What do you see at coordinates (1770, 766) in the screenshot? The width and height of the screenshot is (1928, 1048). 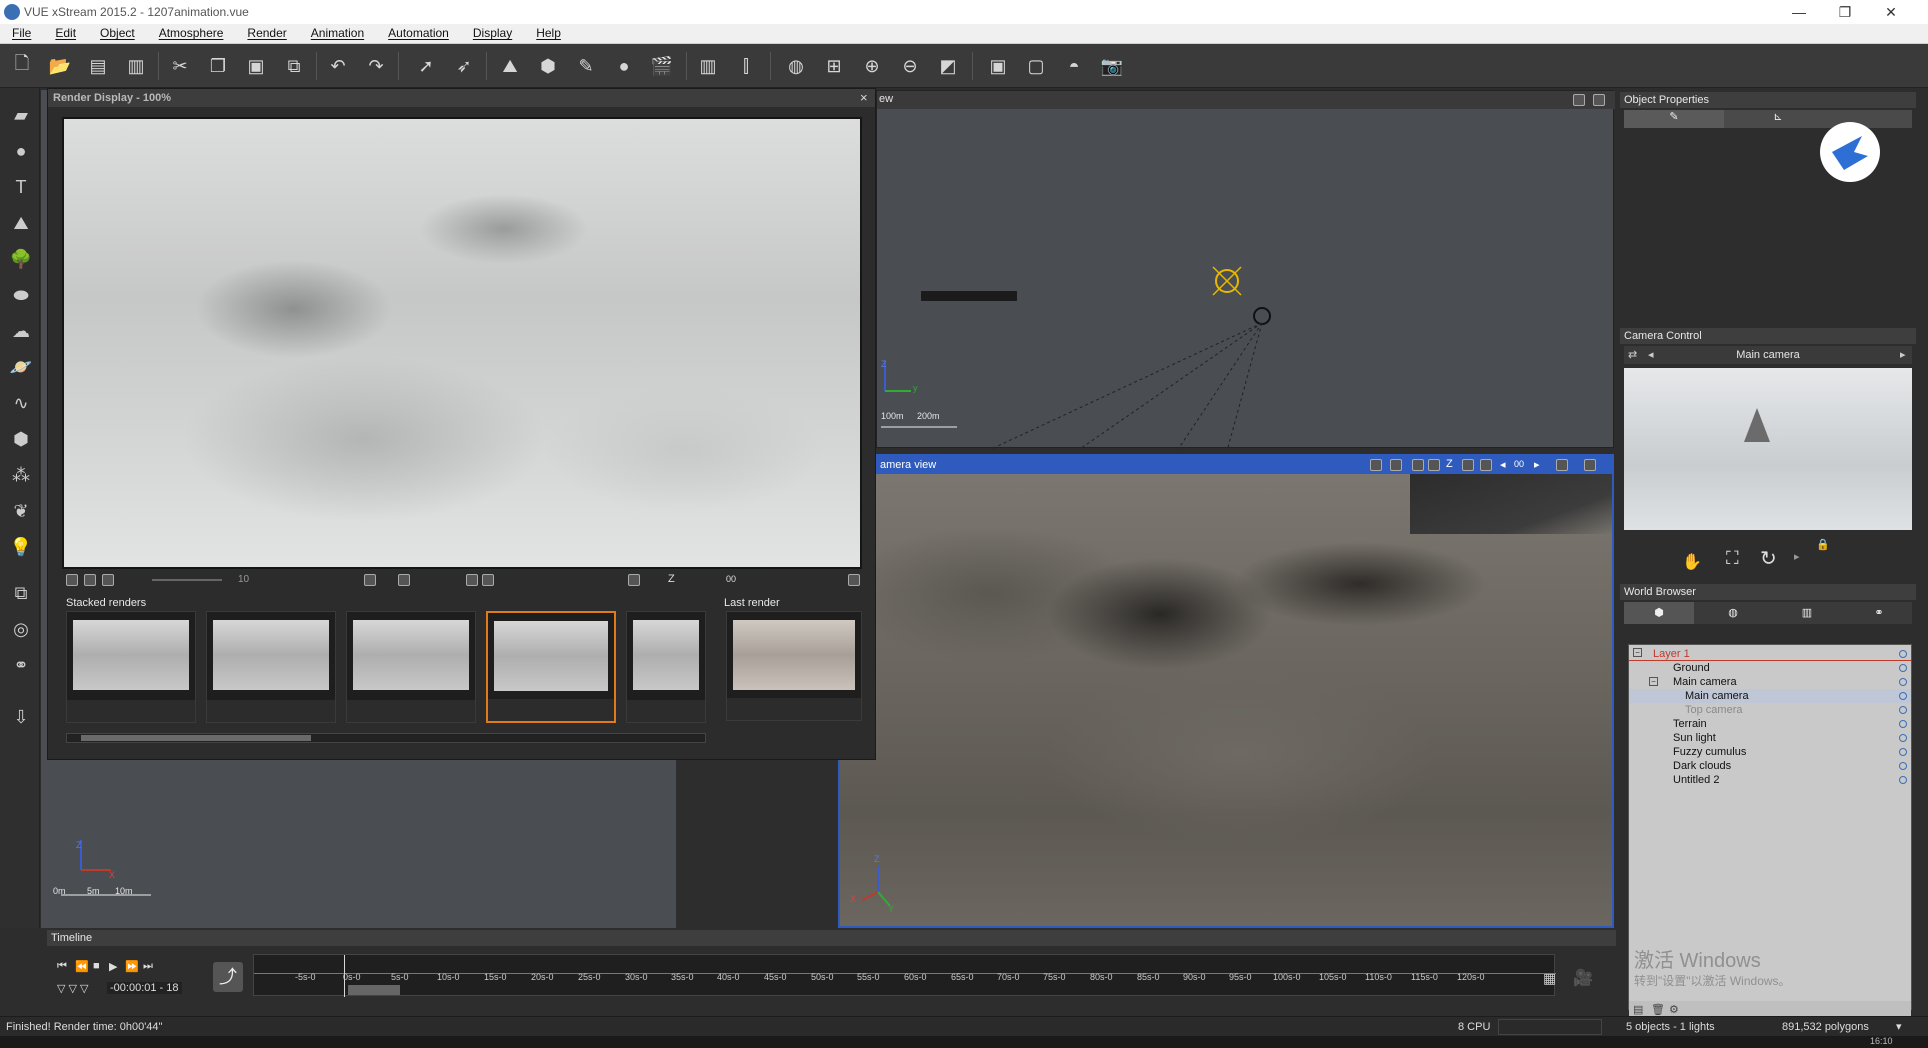 I see `tree-row: Dark clouds` at bounding box center [1770, 766].